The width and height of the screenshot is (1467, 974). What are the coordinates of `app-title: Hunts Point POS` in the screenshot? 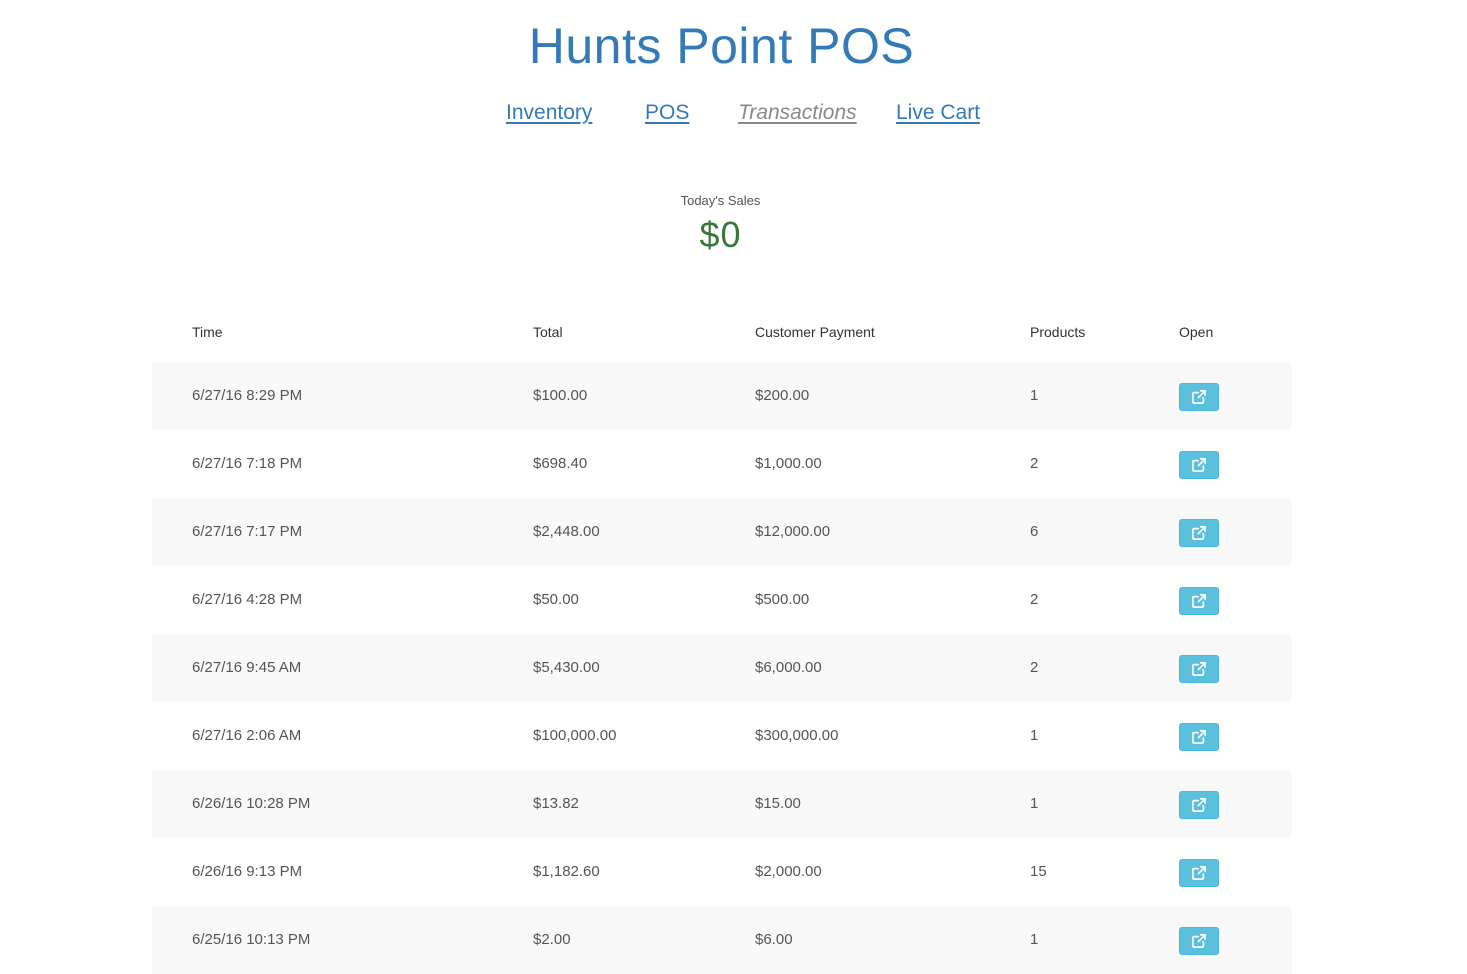 It's located at (721, 46).